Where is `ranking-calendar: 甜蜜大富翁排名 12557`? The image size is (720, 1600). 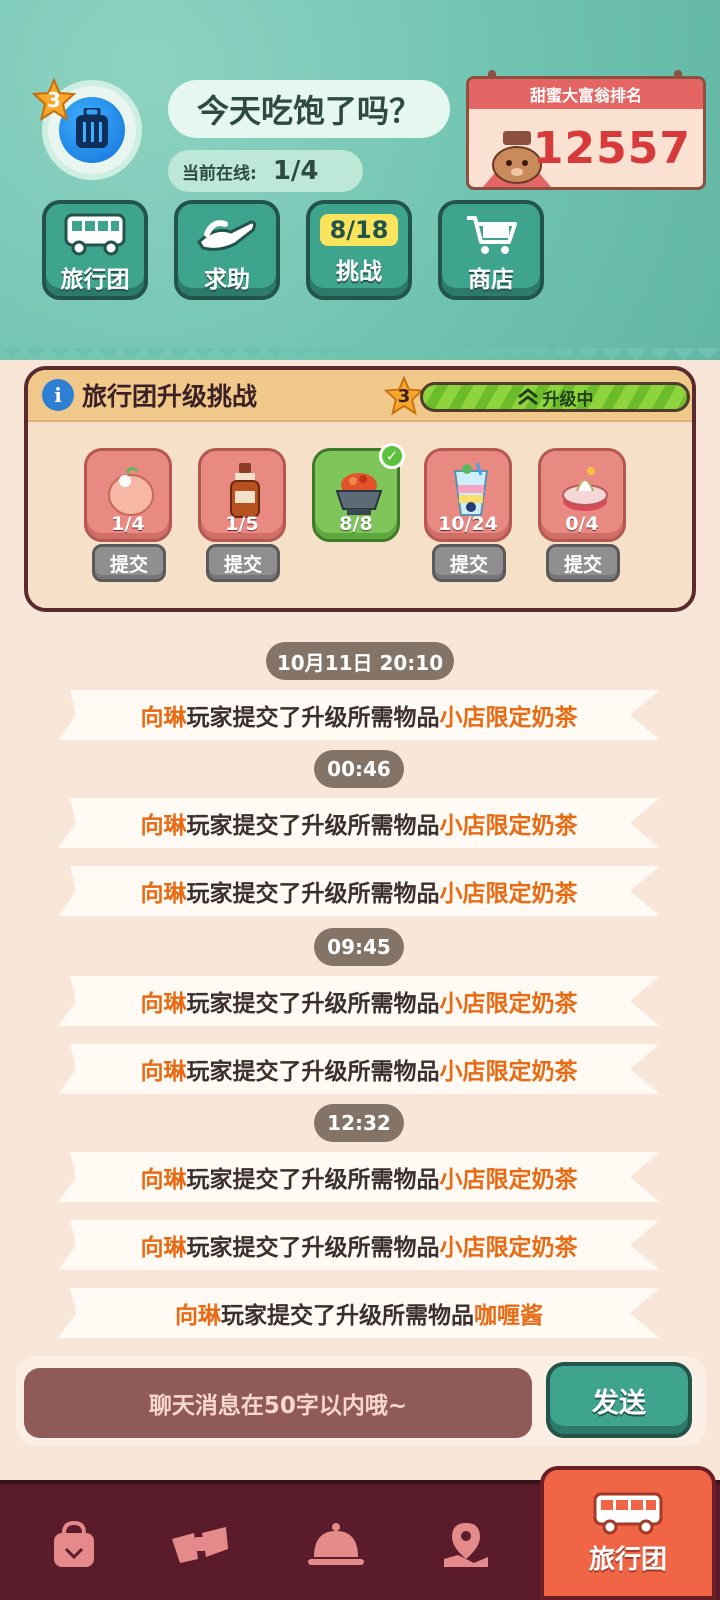 ranking-calendar: 甜蜜大富翁排名 12557 is located at coordinates (586, 133).